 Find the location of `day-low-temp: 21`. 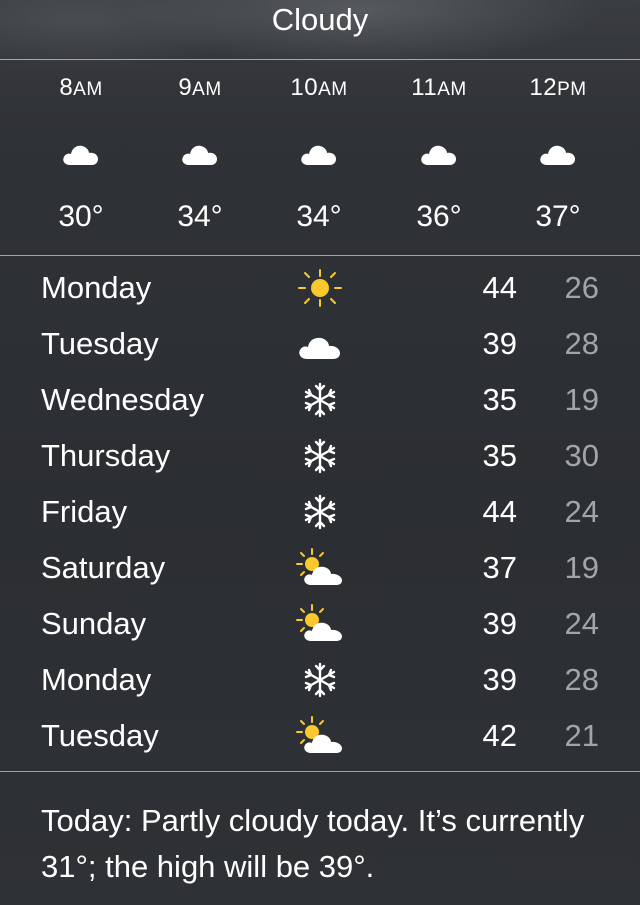

day-low-temp: 21 is located at coordinates (581, 735).